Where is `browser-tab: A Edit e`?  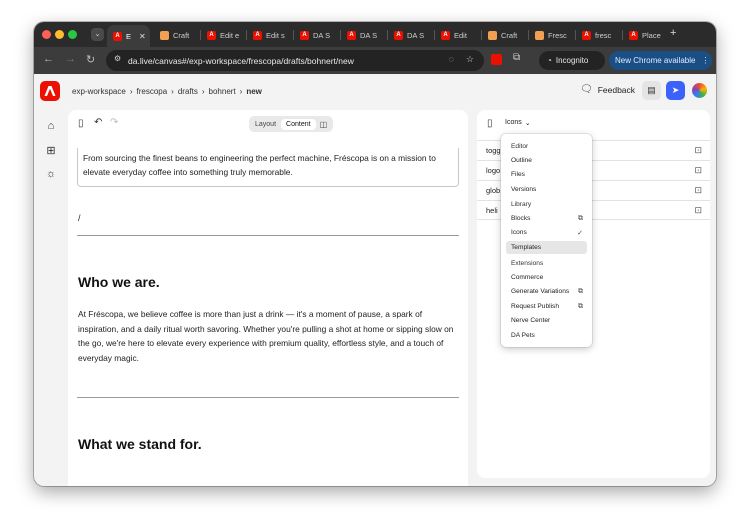 browser-tab: A Edit e is located at coordinates (223, 35).